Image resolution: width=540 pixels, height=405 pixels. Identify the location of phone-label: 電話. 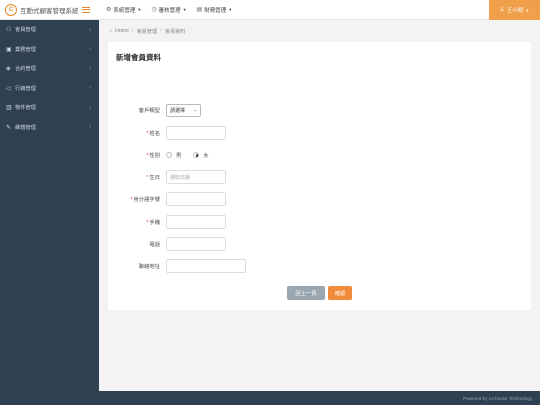
(154, 245).